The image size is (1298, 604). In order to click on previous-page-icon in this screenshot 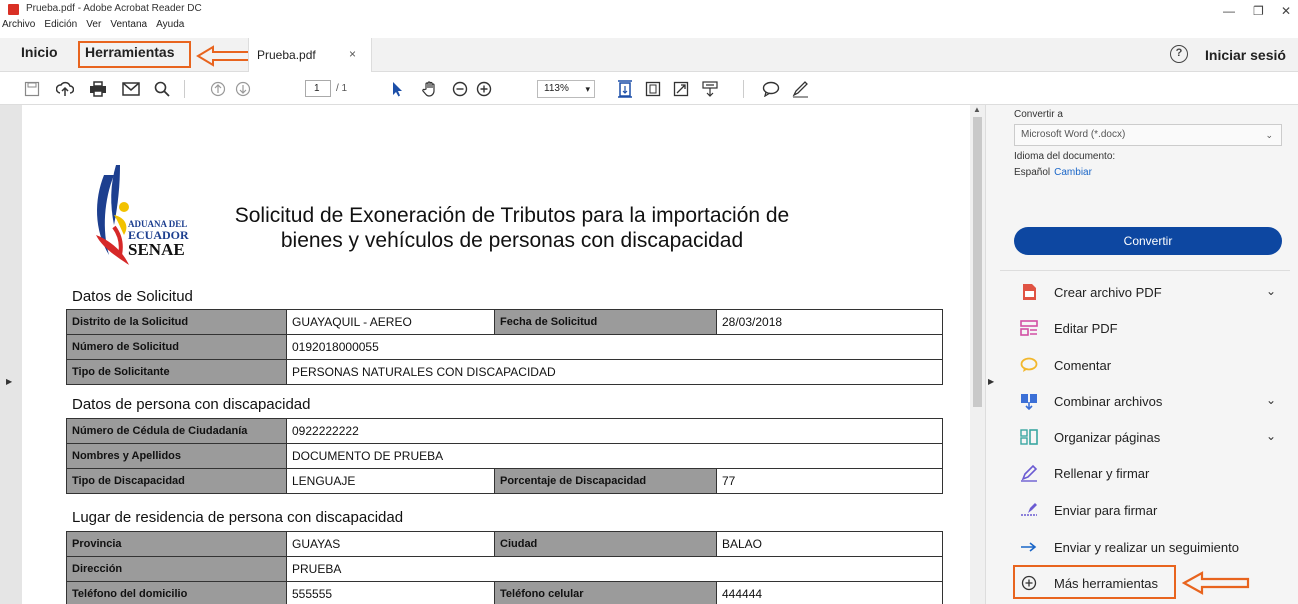, I will do `click(218, 89)`.